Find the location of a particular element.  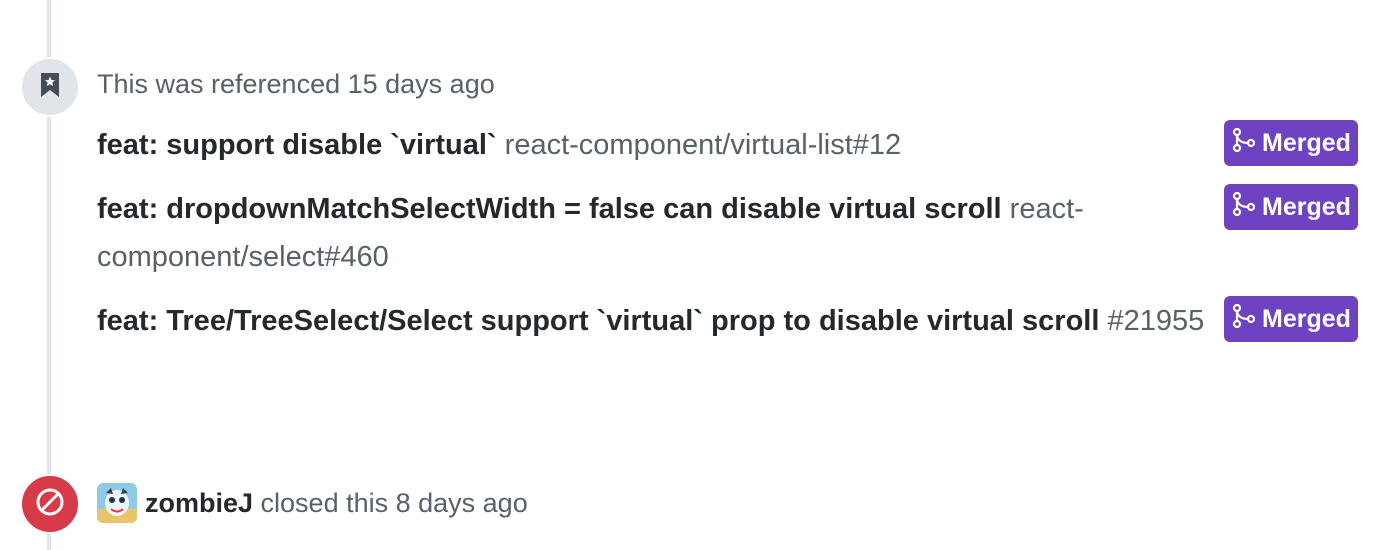

reference-id-link: #21955 is located at coordinates (1155, 321).